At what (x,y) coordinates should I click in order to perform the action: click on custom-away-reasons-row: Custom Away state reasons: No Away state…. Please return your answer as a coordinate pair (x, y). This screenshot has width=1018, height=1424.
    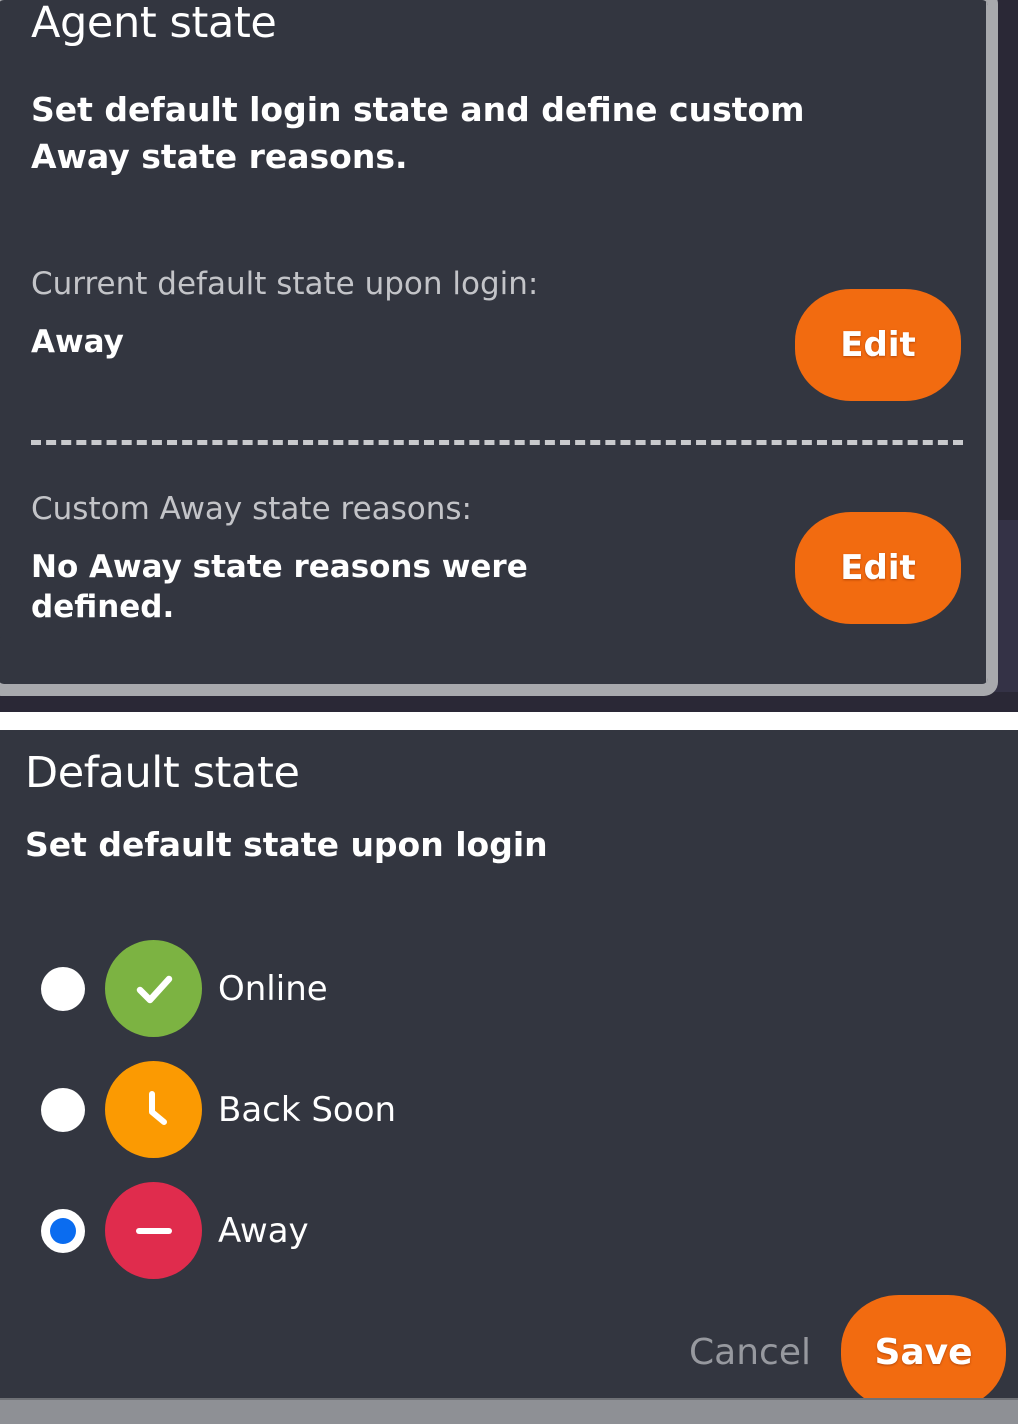
    Looking at the image, I should click on (496, 558).